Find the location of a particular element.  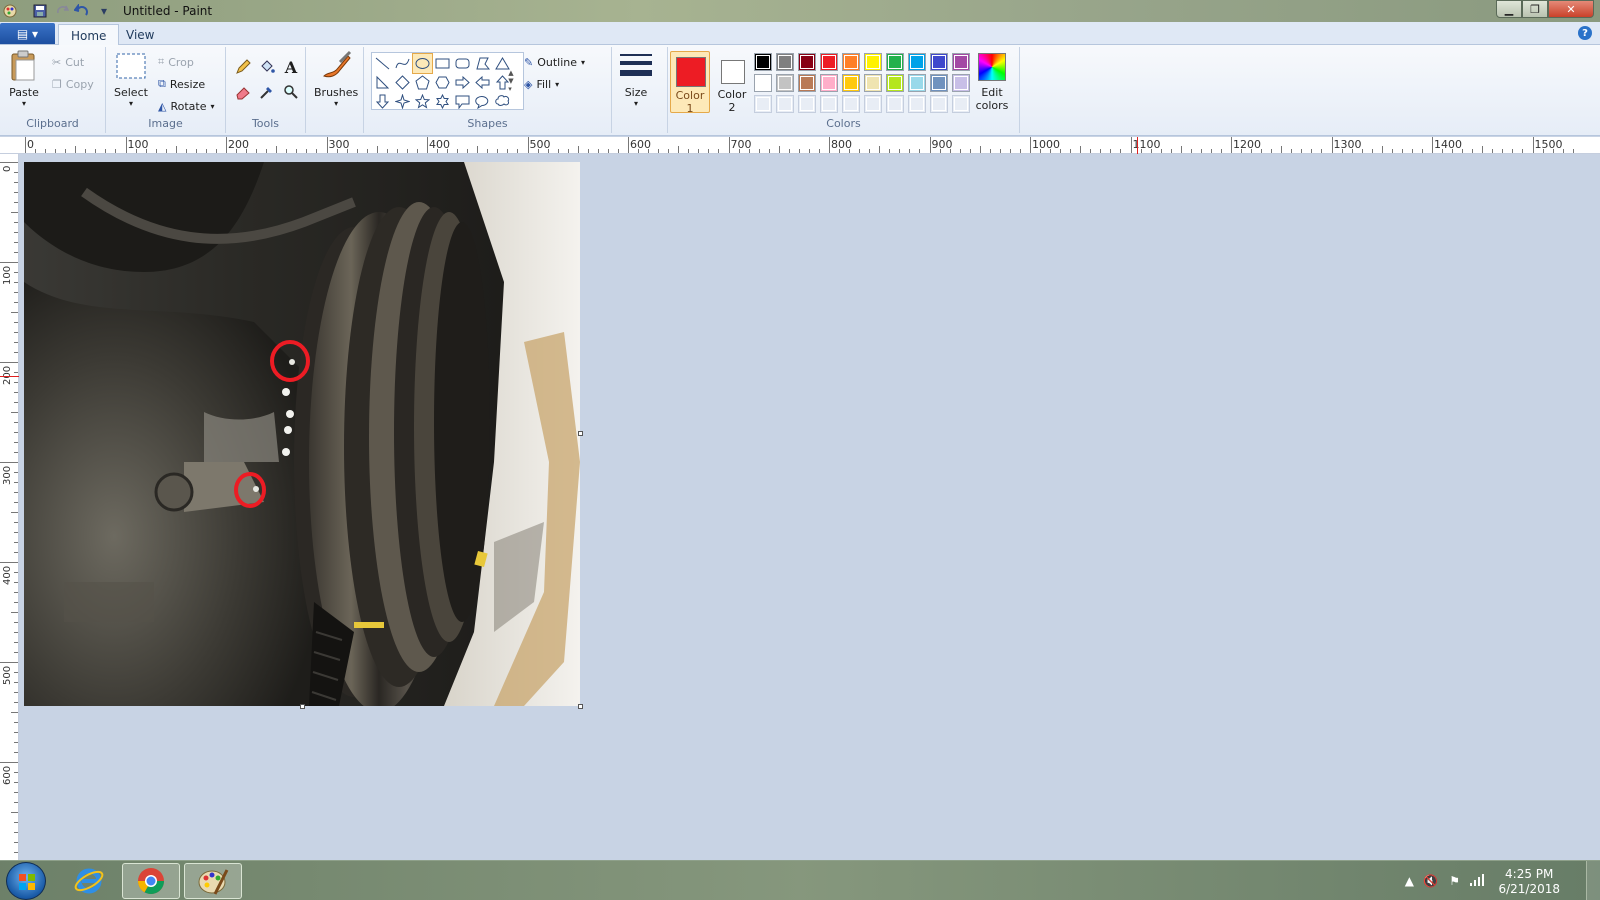

edit-colors-button: Edit colors is located at coordinates (992, 83).